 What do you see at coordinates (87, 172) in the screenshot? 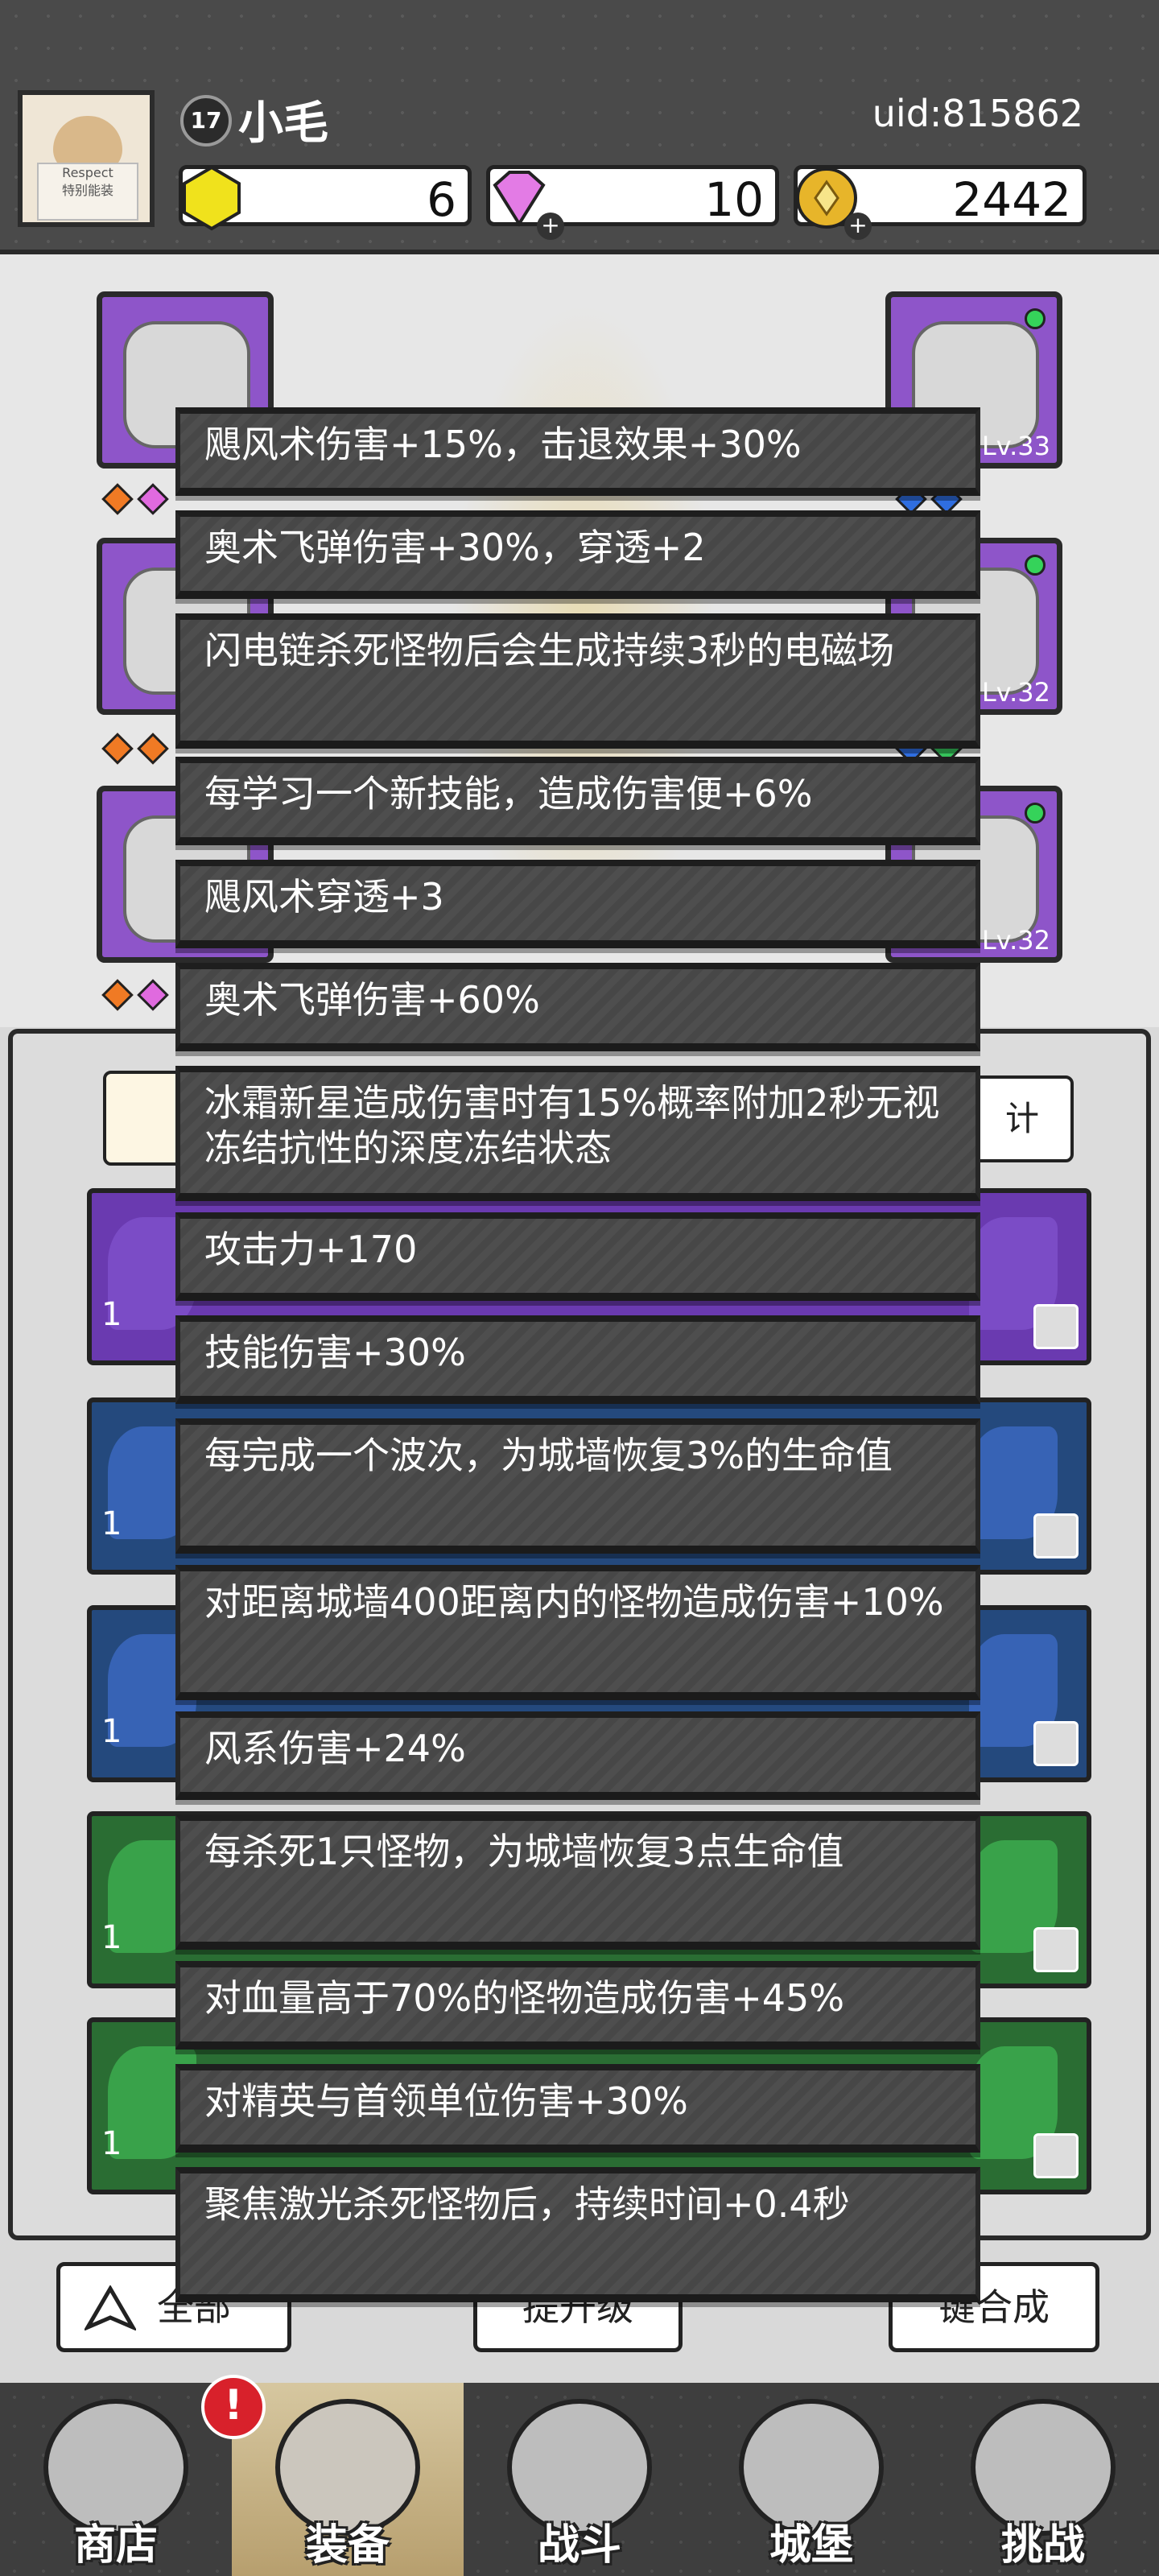
I see `avatar-text-1: Respect` at bounding box center [87, 172].